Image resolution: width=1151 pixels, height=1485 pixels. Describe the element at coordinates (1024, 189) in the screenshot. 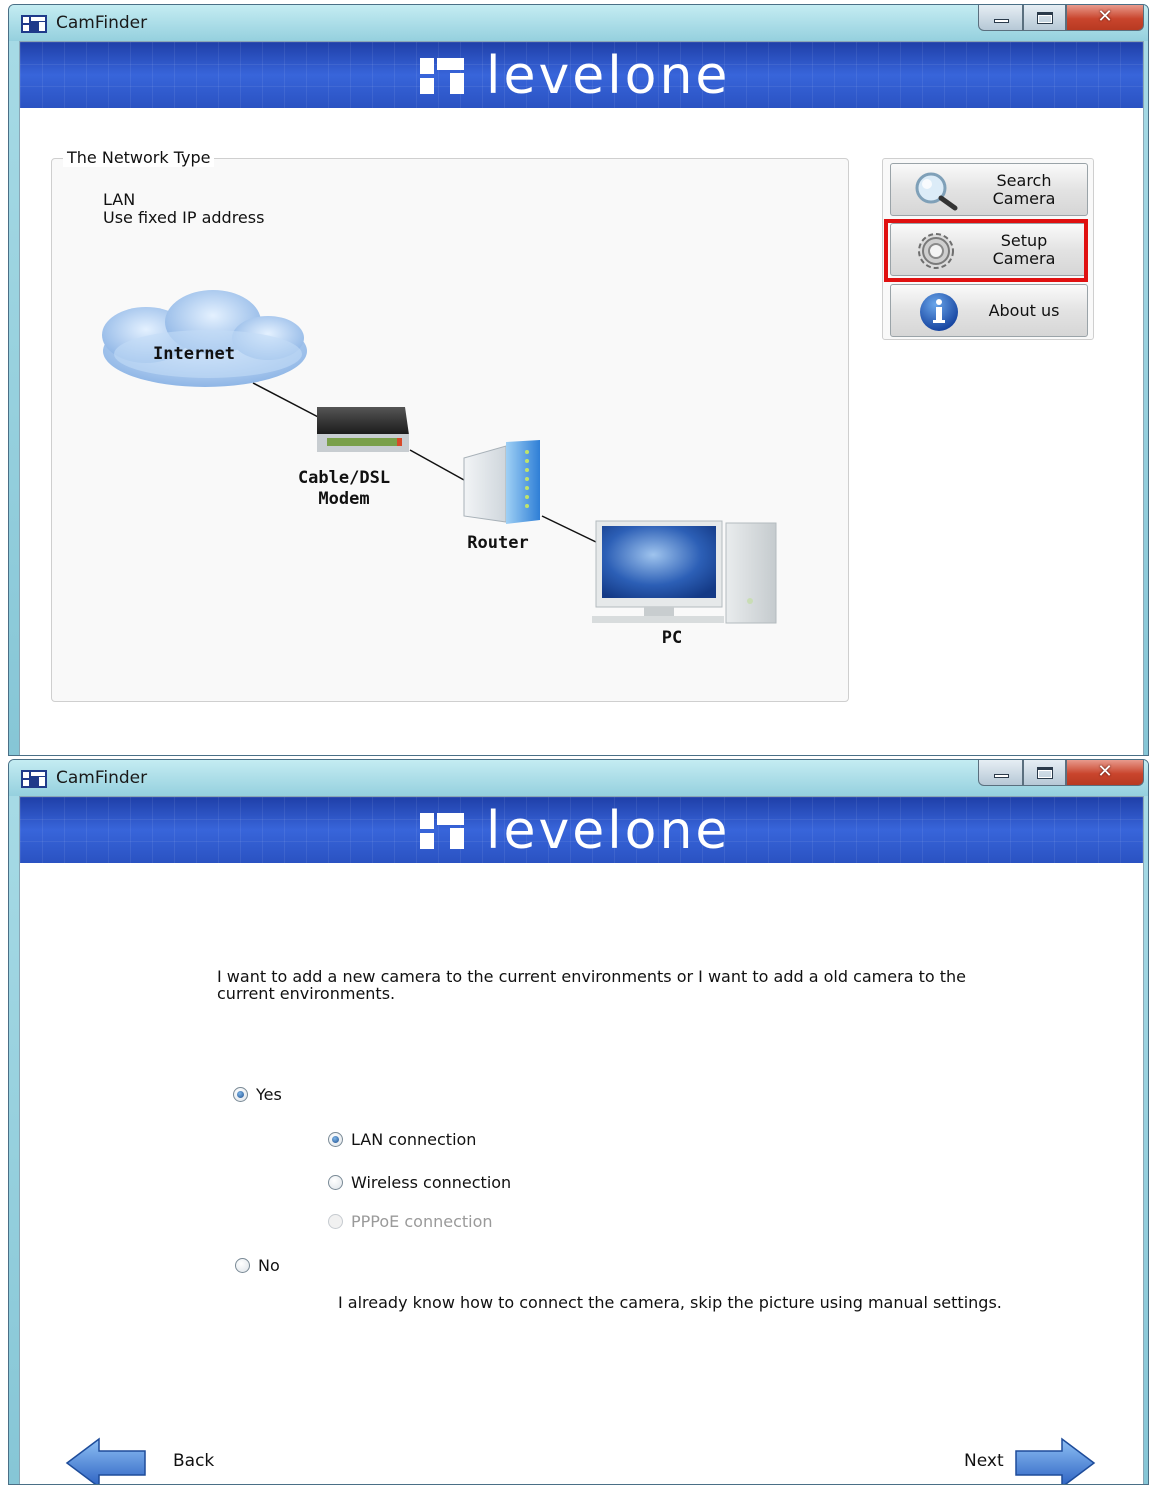

I see `search-camera-label: Search Camera` at that location.